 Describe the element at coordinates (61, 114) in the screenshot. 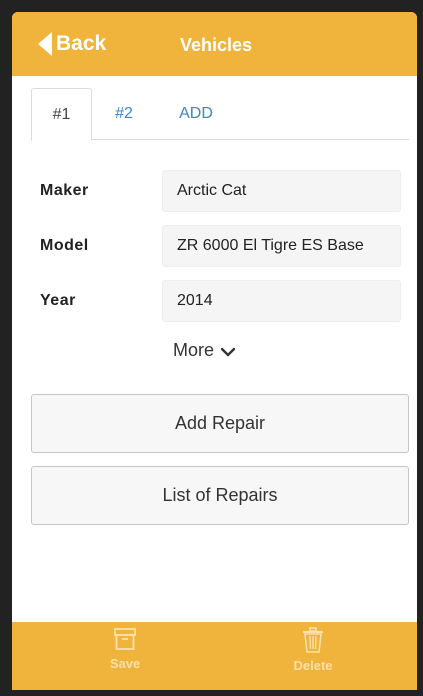

I see `tab-vehicle-1: #1` at that location.